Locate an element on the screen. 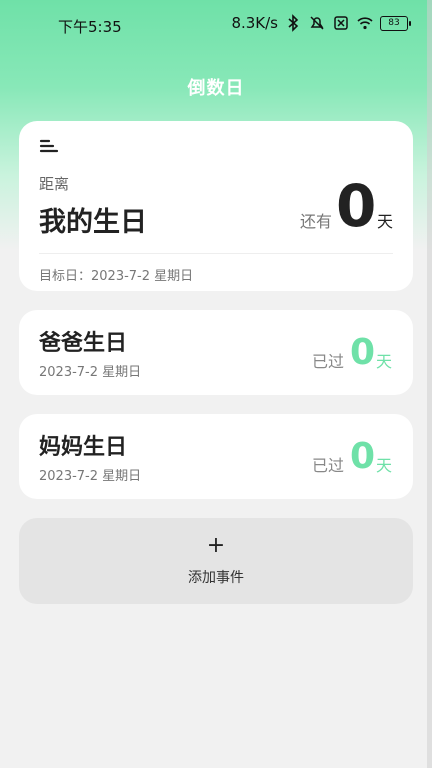  add-event-label: 添加事件 is located at coordinates (216, 578).